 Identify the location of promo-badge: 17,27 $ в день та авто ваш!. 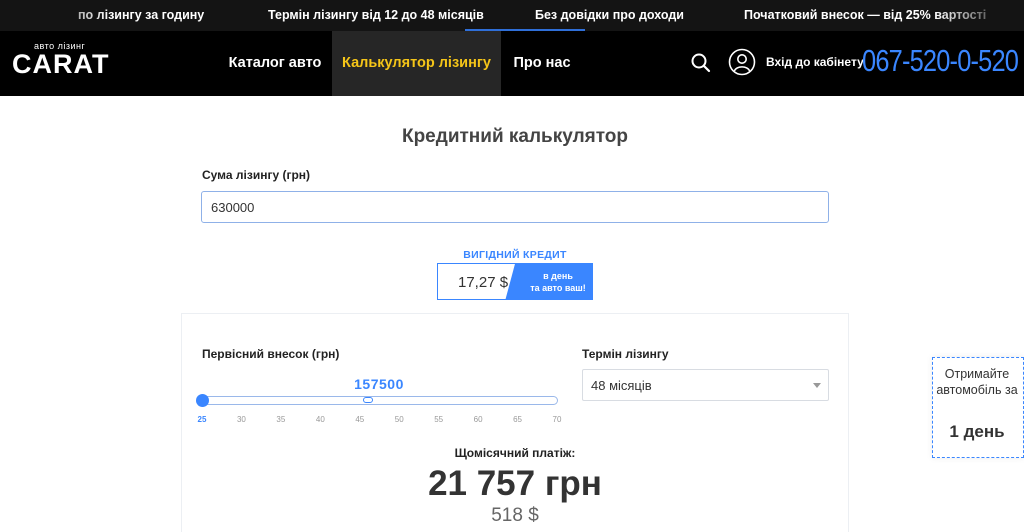
(515, 281).